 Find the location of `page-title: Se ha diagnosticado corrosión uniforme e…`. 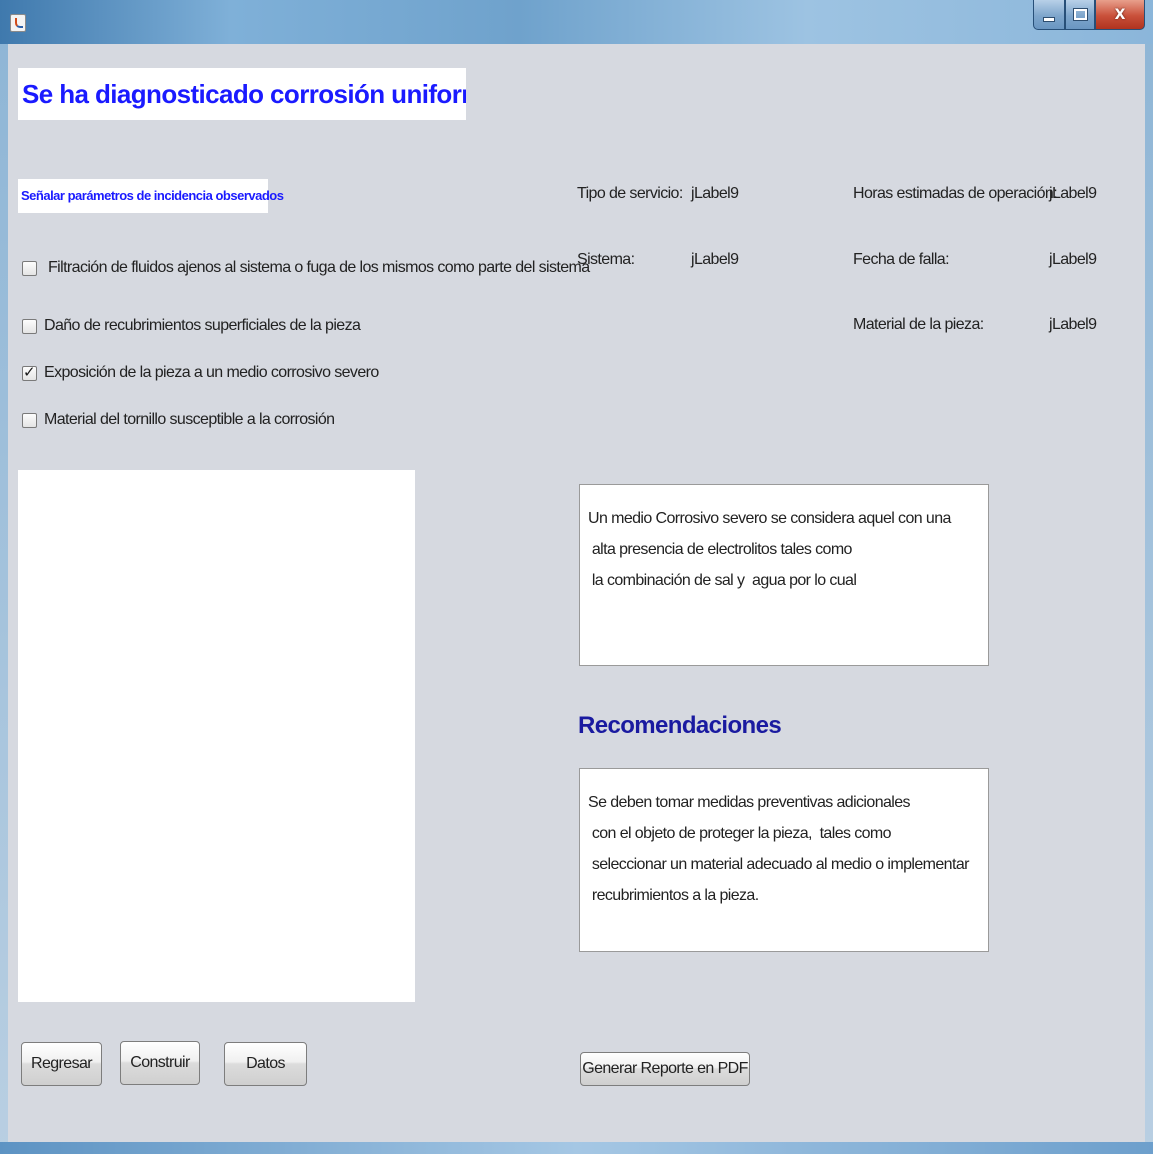

page-title: Se ha diagnosticado corrosión uniforme e… is located at coordinates (242, 94).